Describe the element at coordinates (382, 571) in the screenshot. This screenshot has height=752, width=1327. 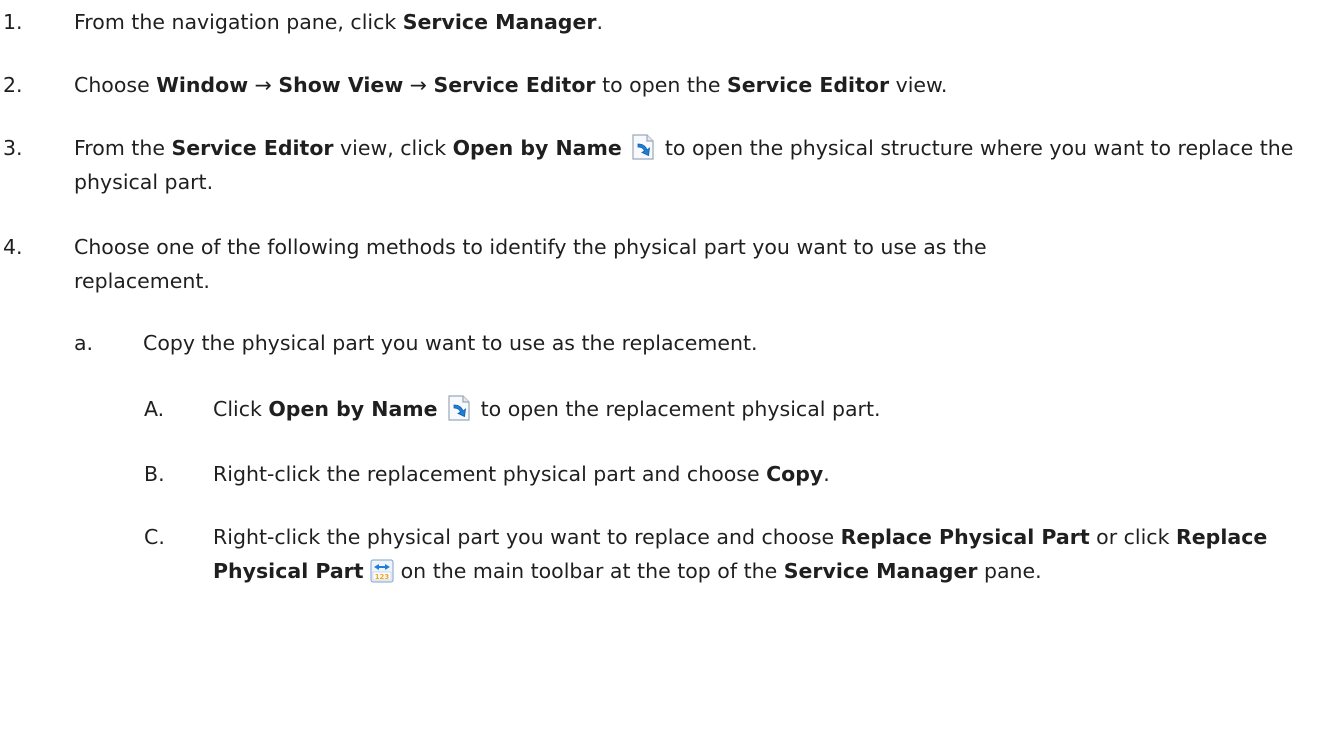
I see `replace-physical-part-icon: 123` at that location.